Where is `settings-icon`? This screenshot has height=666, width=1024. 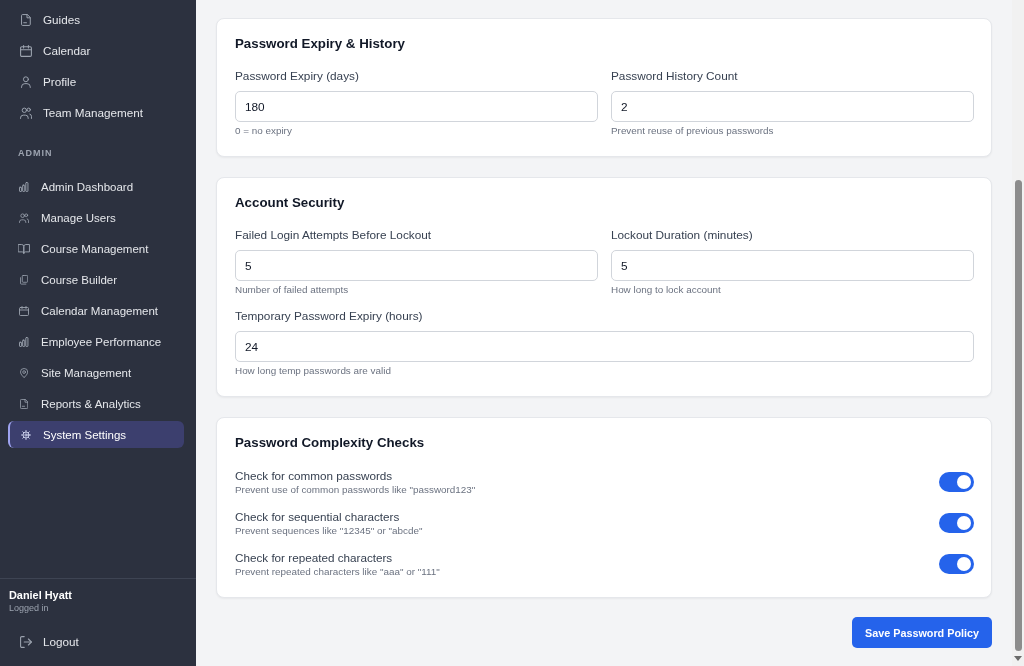
settings-icon is located at coordinates (26, 434).